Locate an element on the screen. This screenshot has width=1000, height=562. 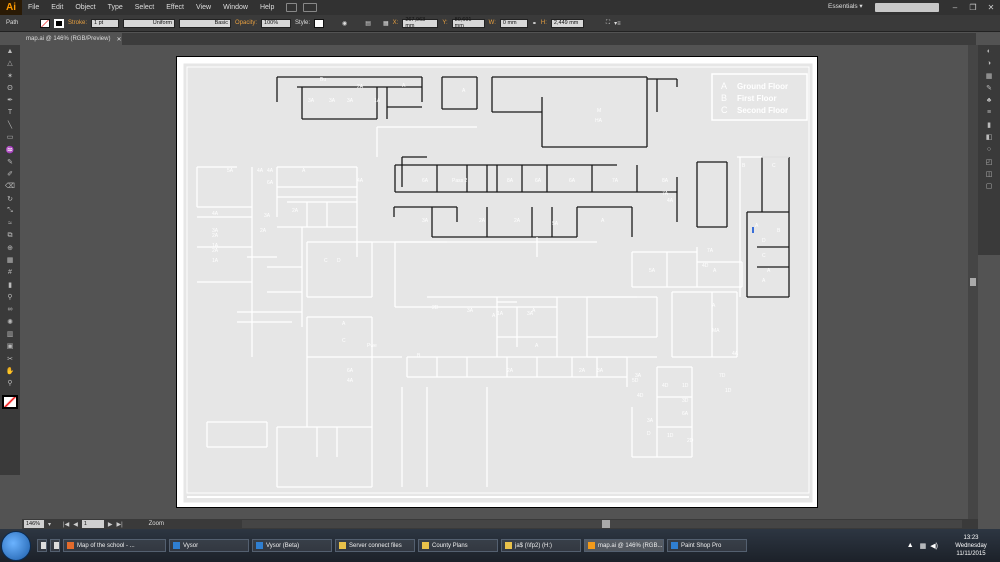
gradient-tool-icon: ▮ is located at coordinates (10, 285).